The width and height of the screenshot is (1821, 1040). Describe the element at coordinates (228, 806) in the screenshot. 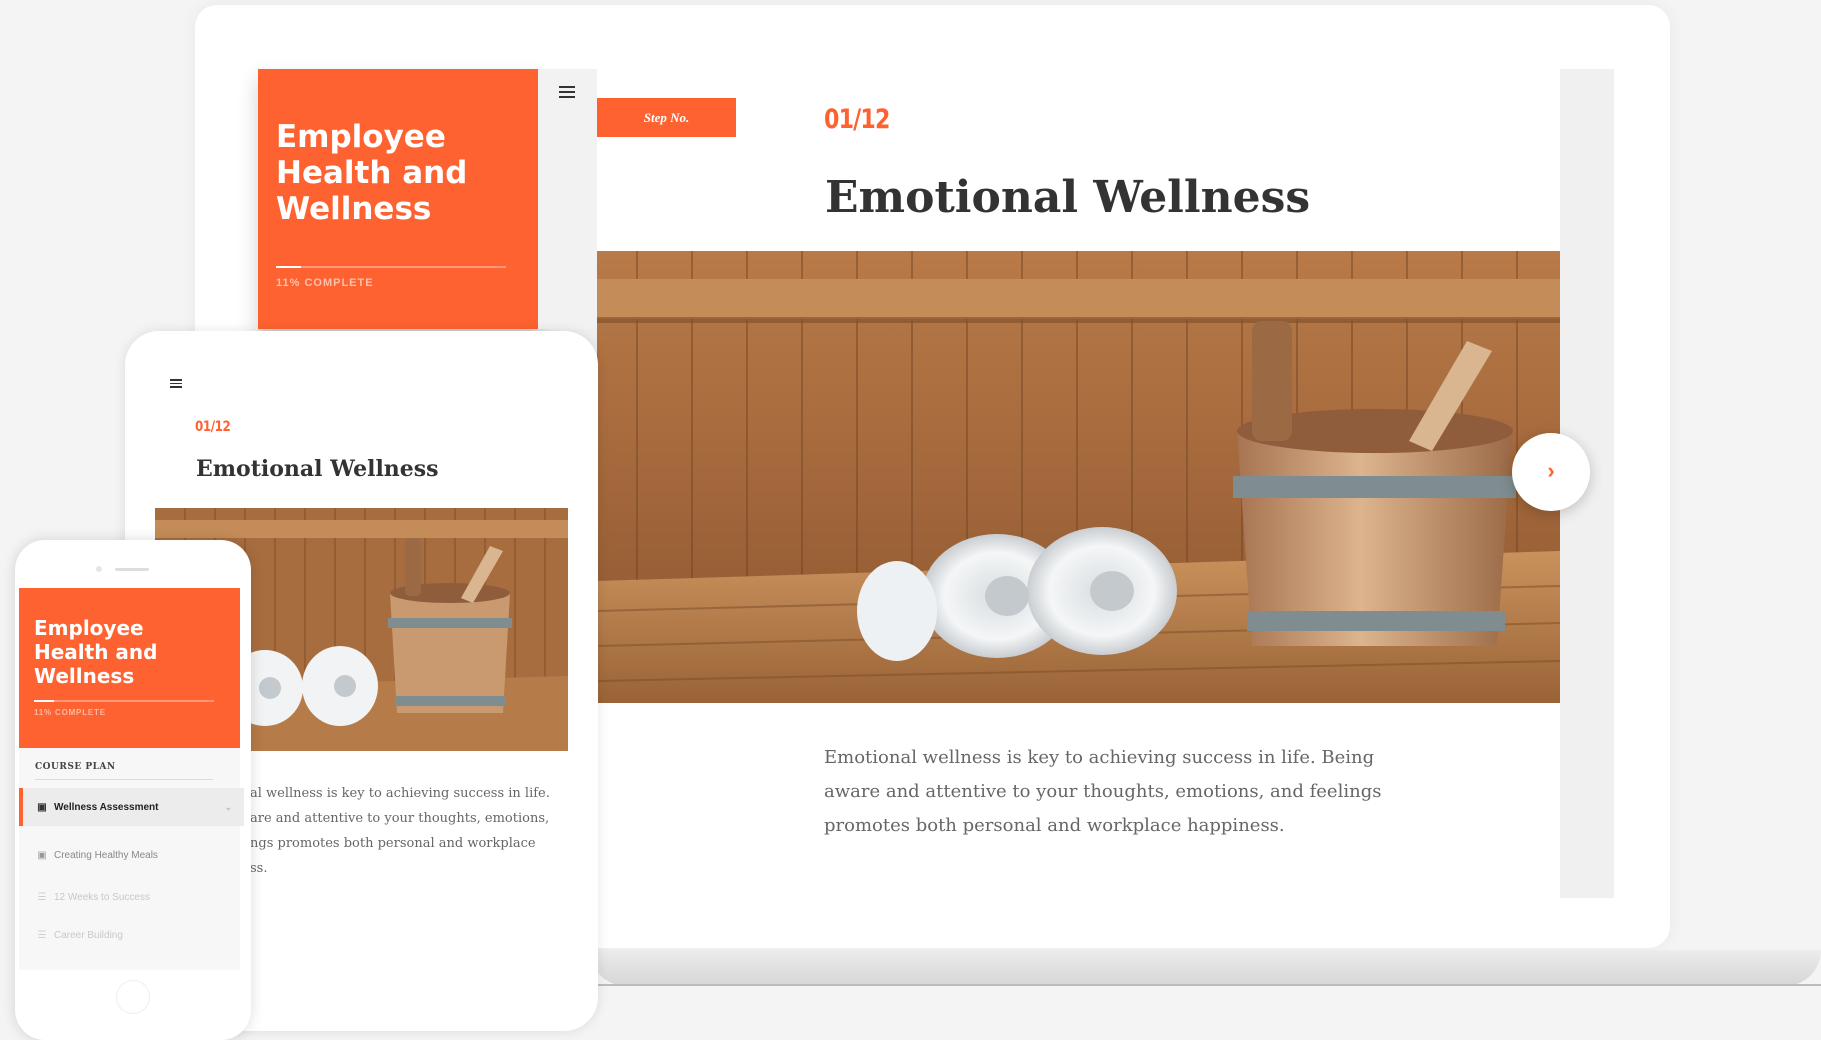

I see `chevron-down-icon: ⌄` at that location.